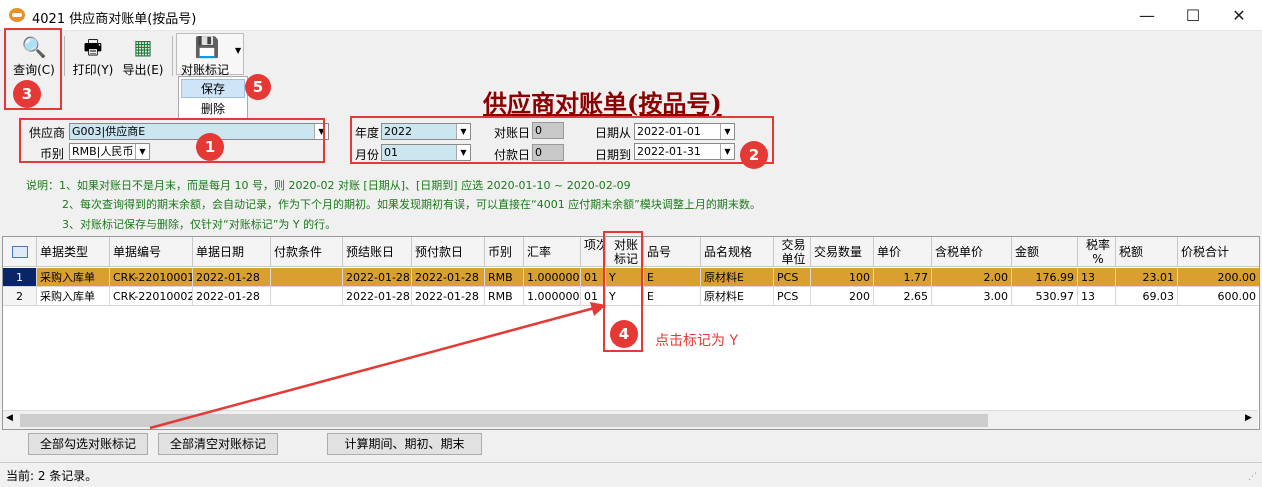 This screenshot has width=1262, height=487. What do you see at coordinates (143, 47) in the screenshot?
I see `excel-icon: ▦` at bounding box center [143, 47].